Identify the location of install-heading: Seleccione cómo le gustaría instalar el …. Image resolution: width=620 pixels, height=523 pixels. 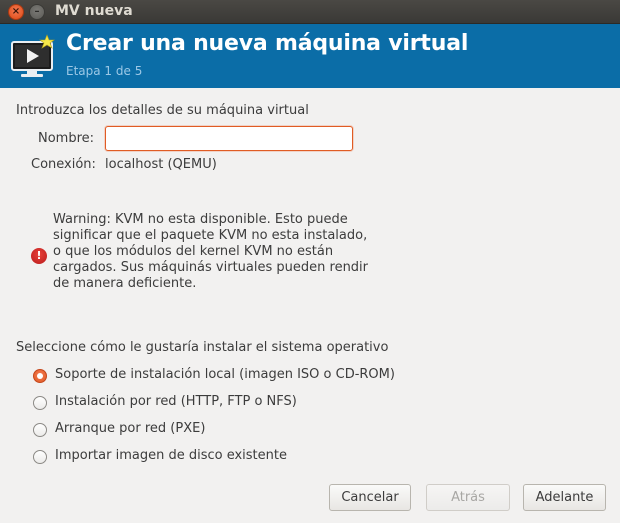
(202, 347).